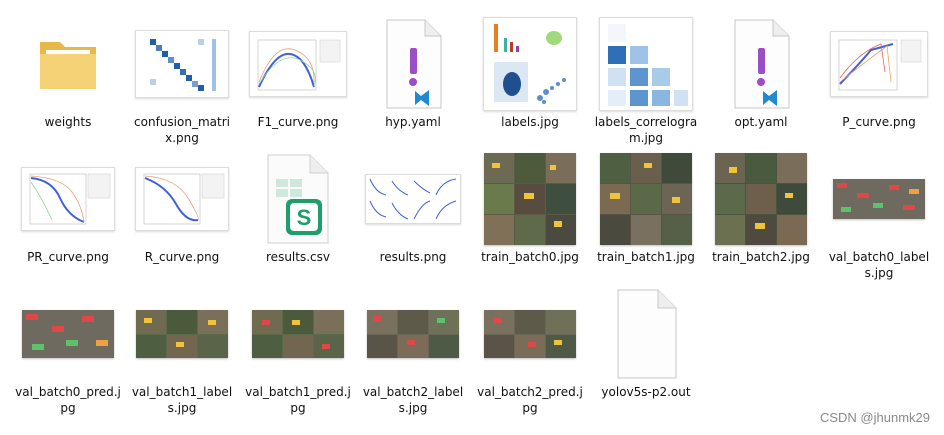 This screenshot has height=435, width=944. I want to click on file-name: hyp.yaml, so click(413, 122).